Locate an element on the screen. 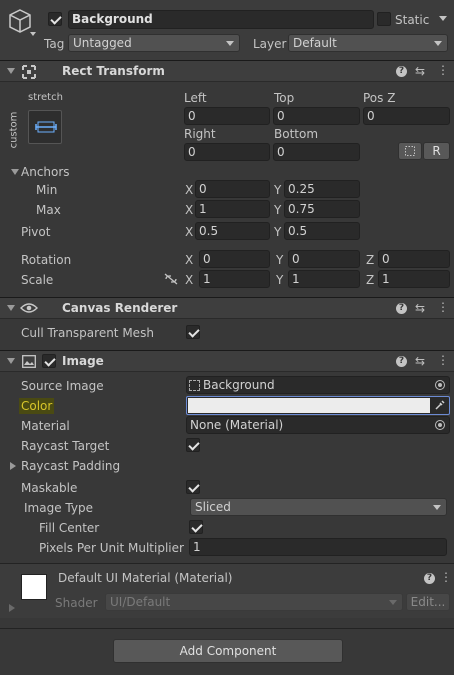 This screenshot has width=454, height=675. raw-edit-button: R is located at coordinates (436, 151).